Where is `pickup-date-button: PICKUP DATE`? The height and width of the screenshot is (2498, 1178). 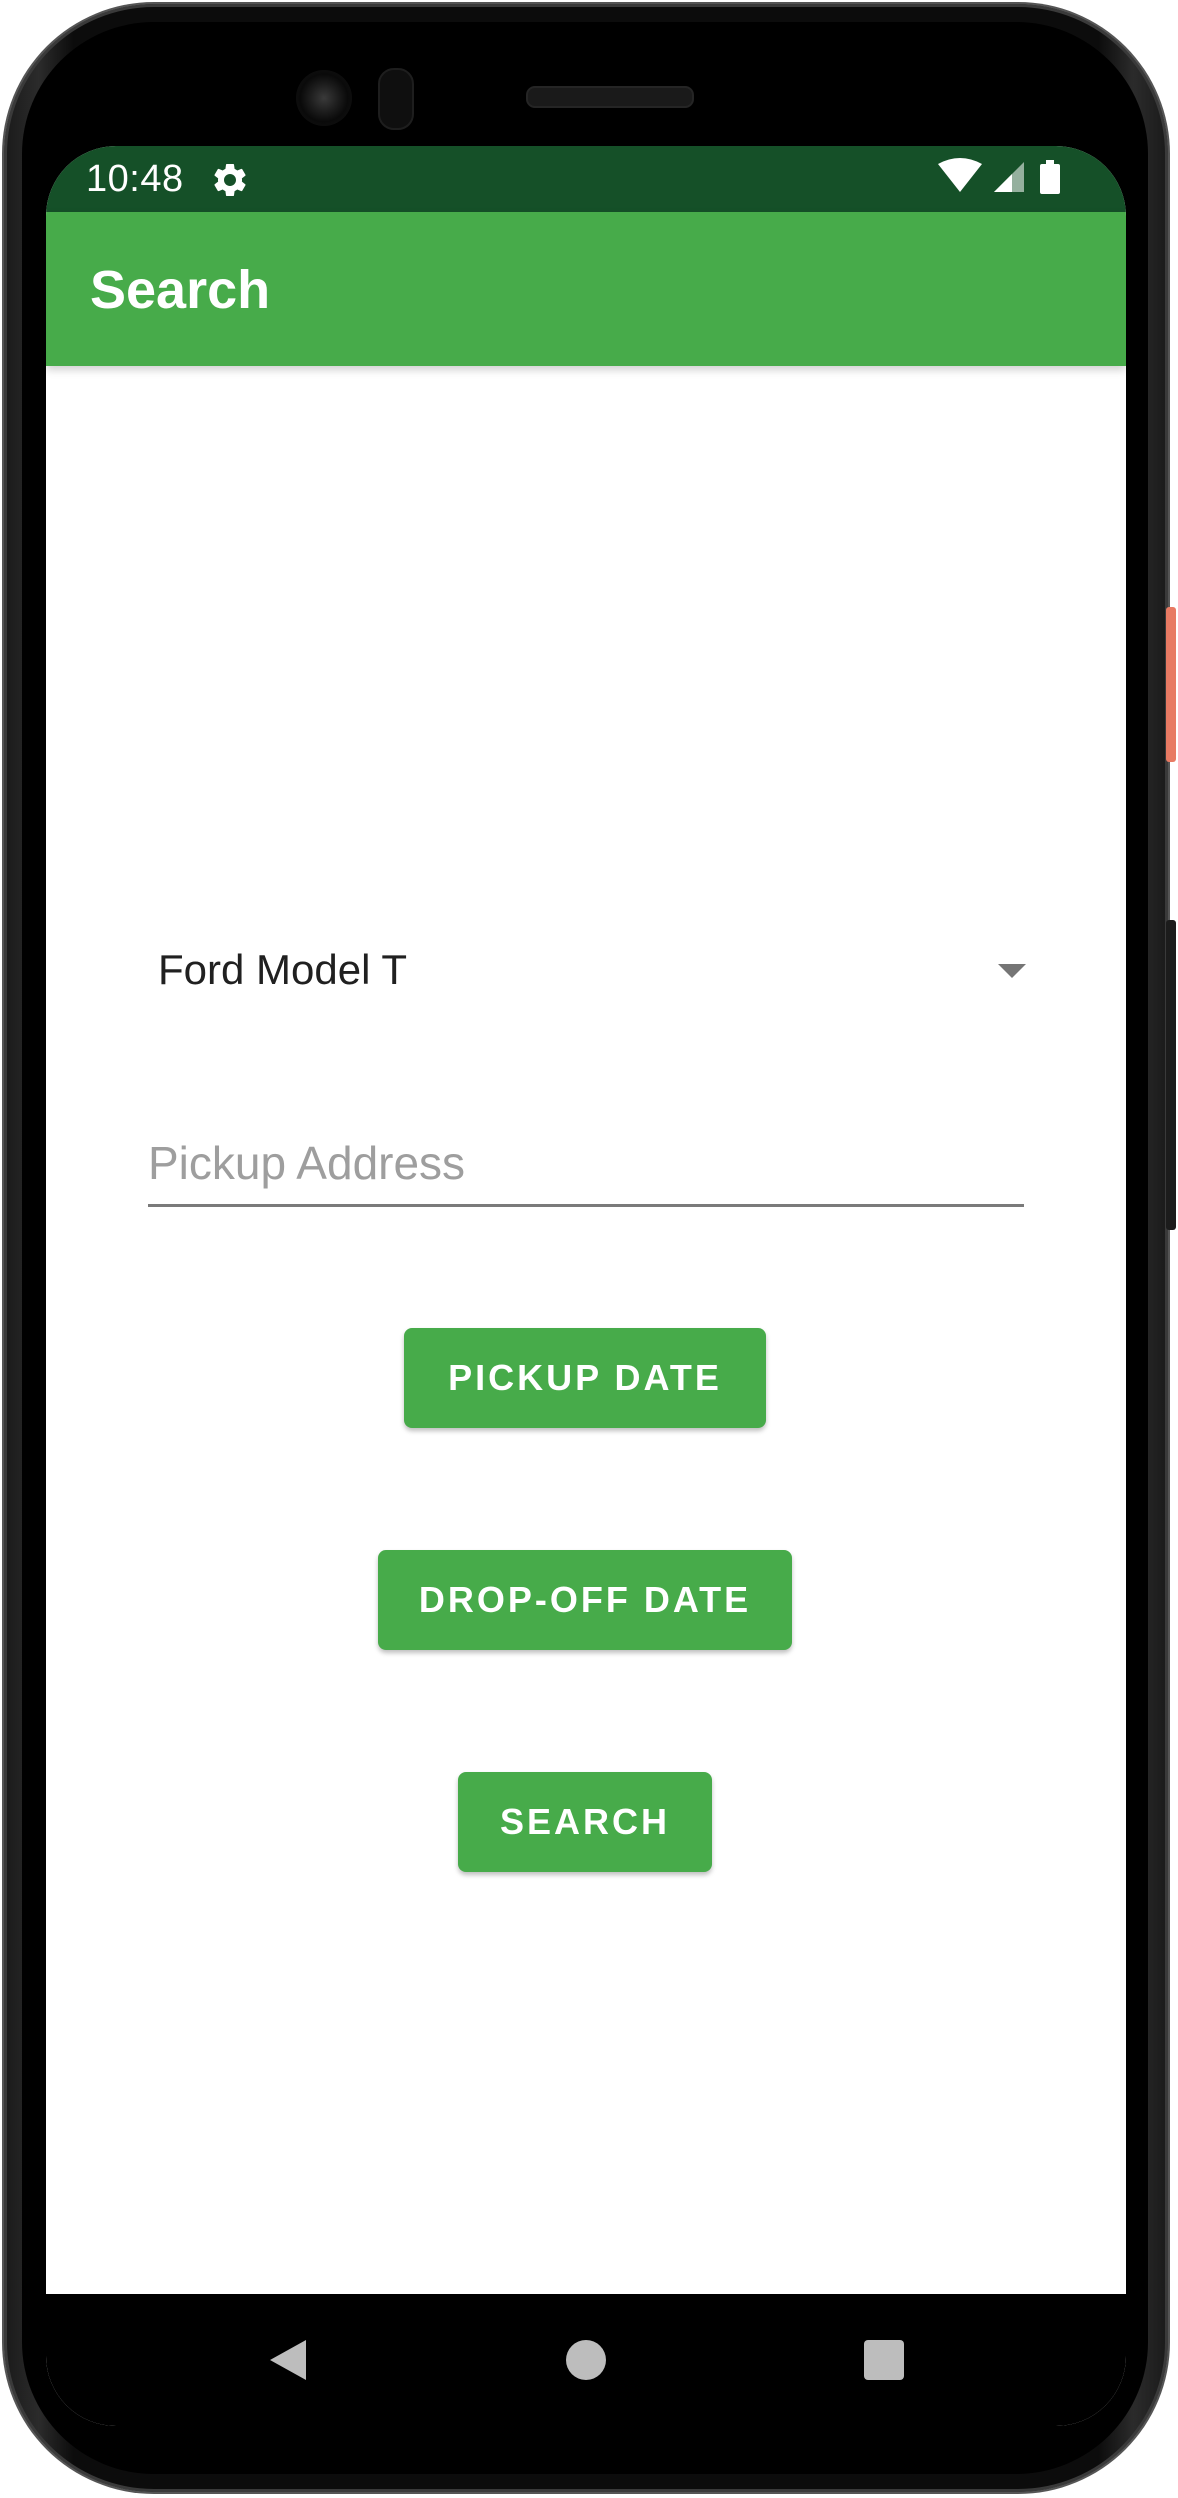 pickup-date-button: PICKUP DATE is located at coordinates (585, 1378).